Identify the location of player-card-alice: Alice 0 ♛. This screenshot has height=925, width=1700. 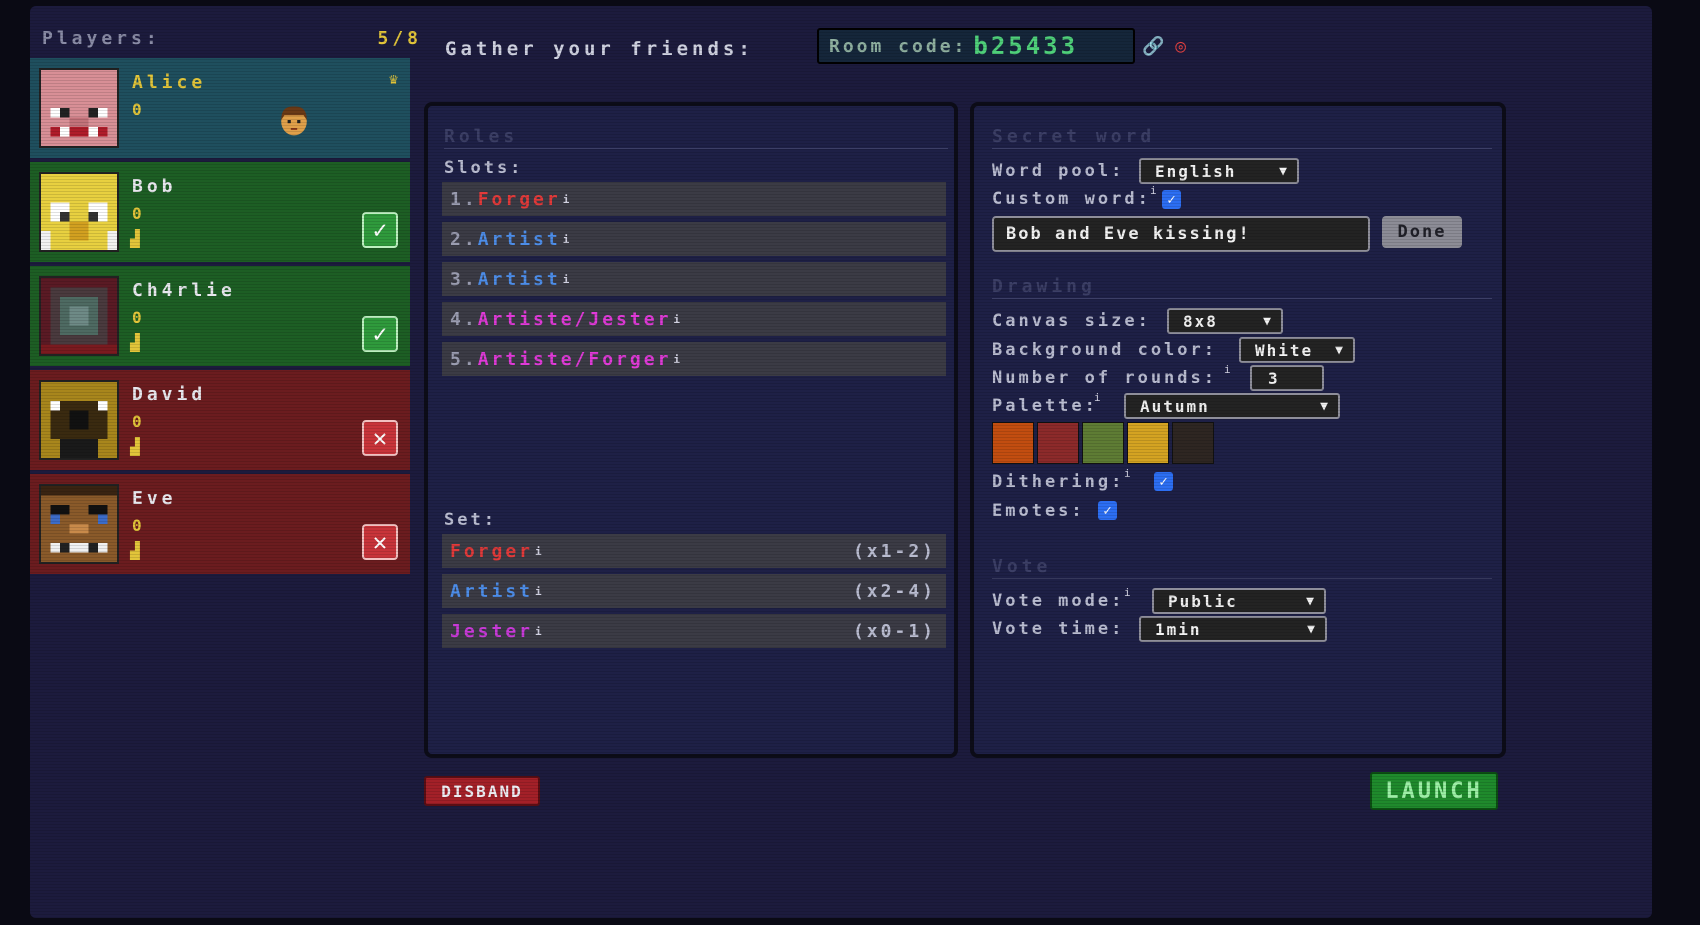
(220, 108).